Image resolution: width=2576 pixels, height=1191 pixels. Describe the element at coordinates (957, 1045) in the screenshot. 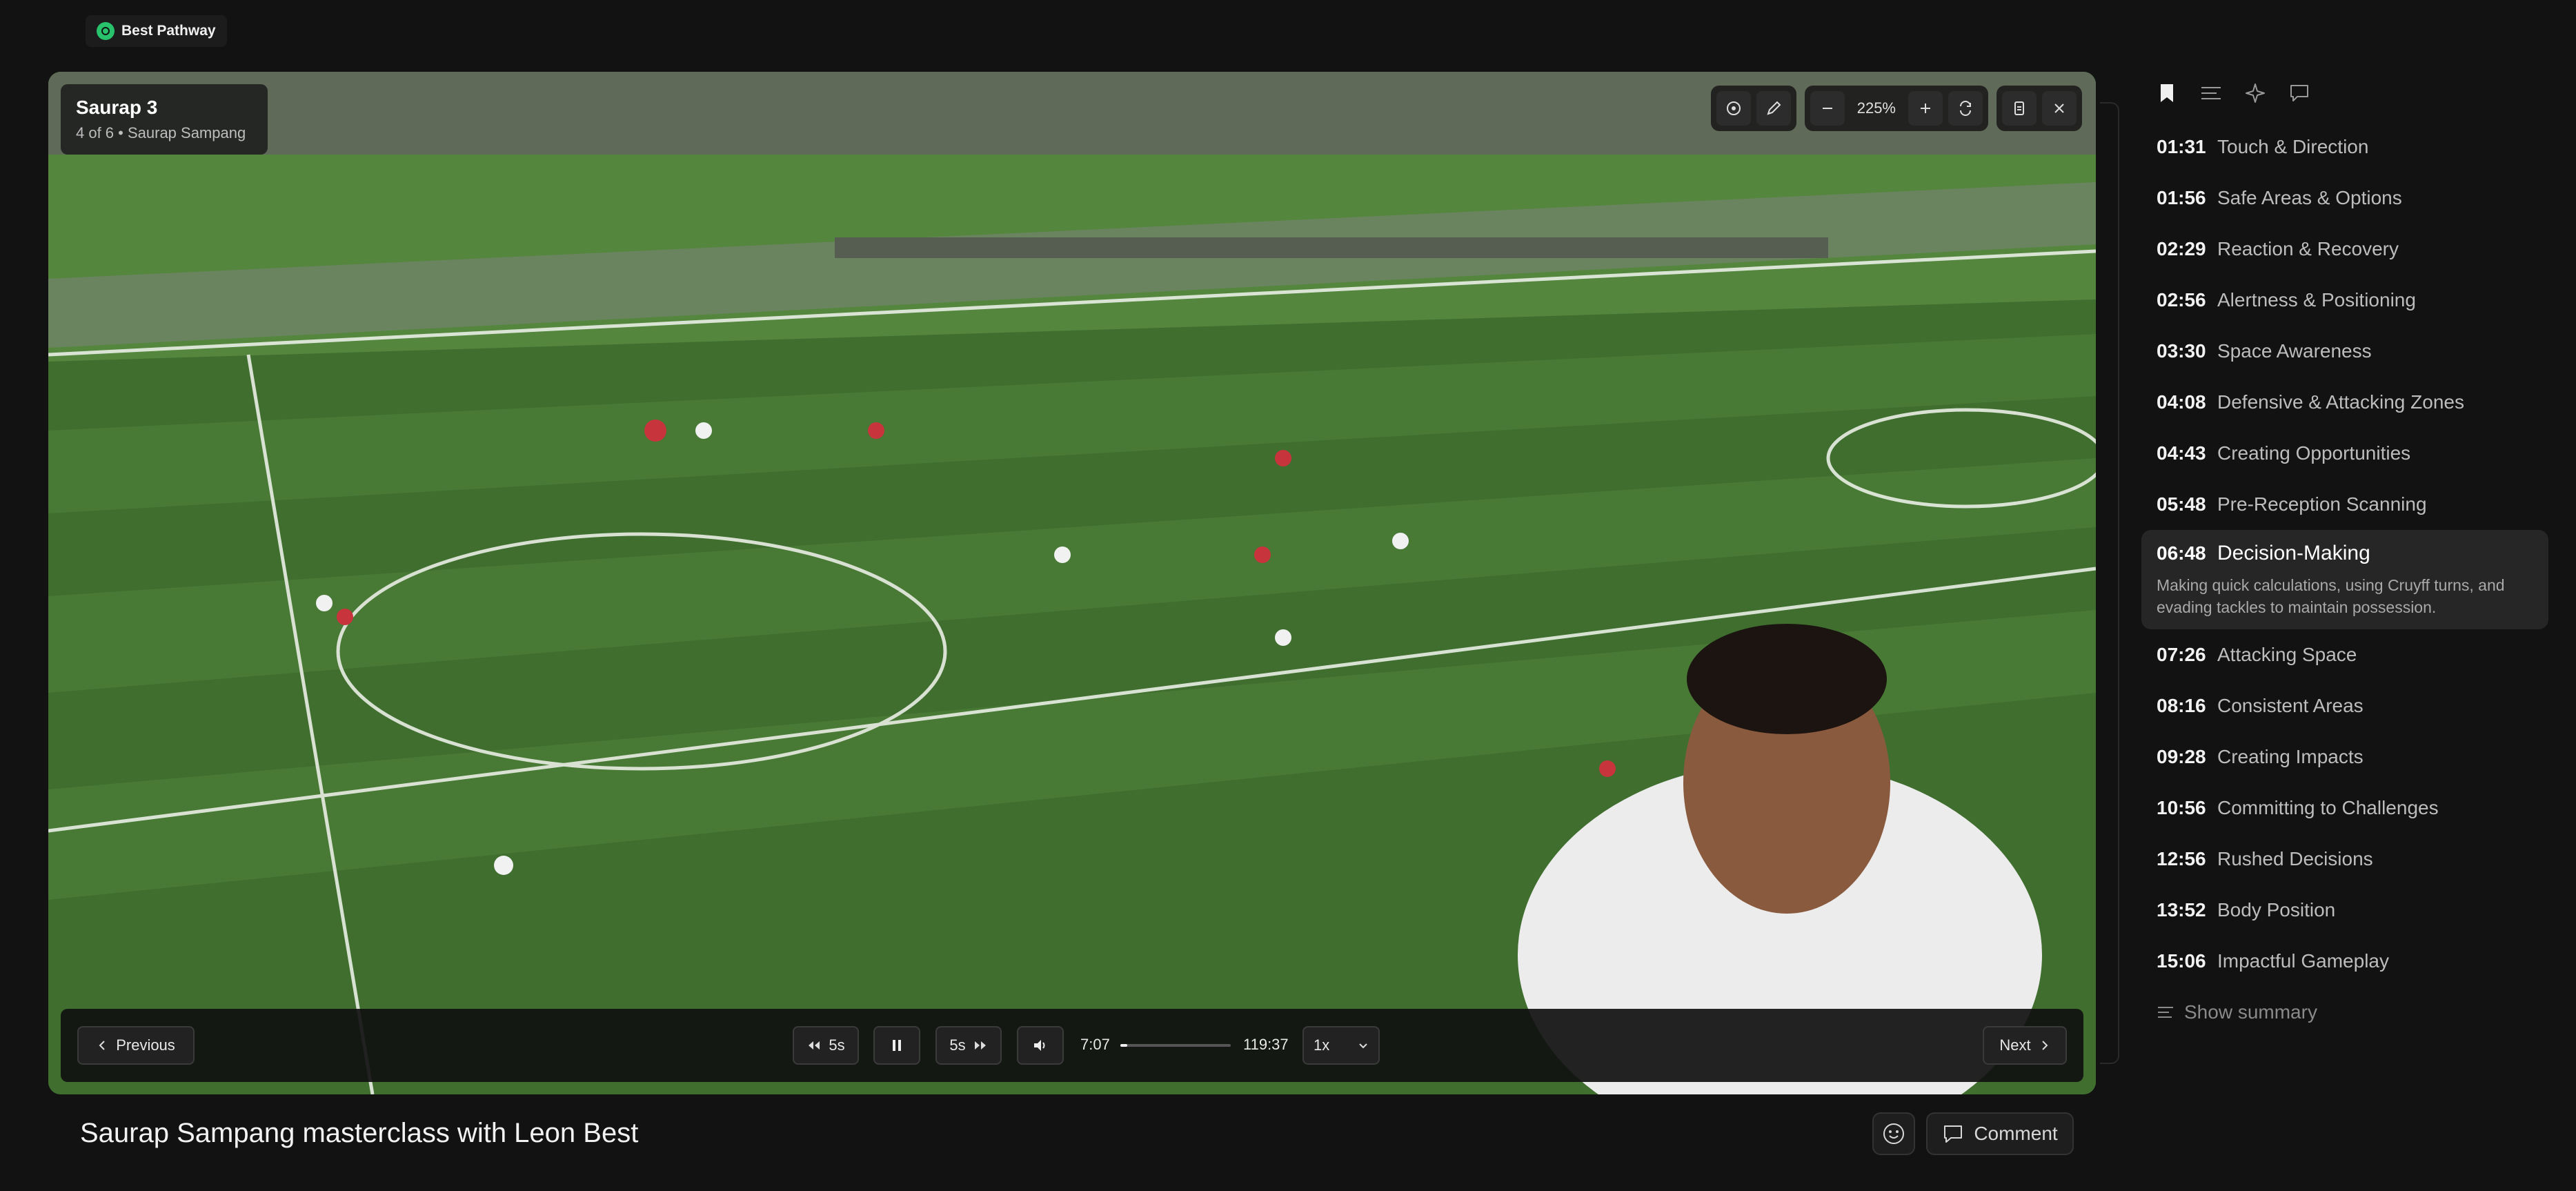

I see `forward-label: 5s` at that location.